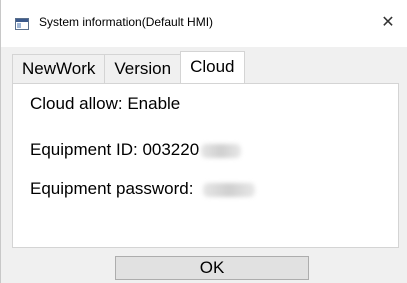 The width and height of the screenshot is (407, 283). What do you see at coordinates (229, 189) in the screenshot?
I see `redacted-equipment-password` at bounding box center [229, 189].